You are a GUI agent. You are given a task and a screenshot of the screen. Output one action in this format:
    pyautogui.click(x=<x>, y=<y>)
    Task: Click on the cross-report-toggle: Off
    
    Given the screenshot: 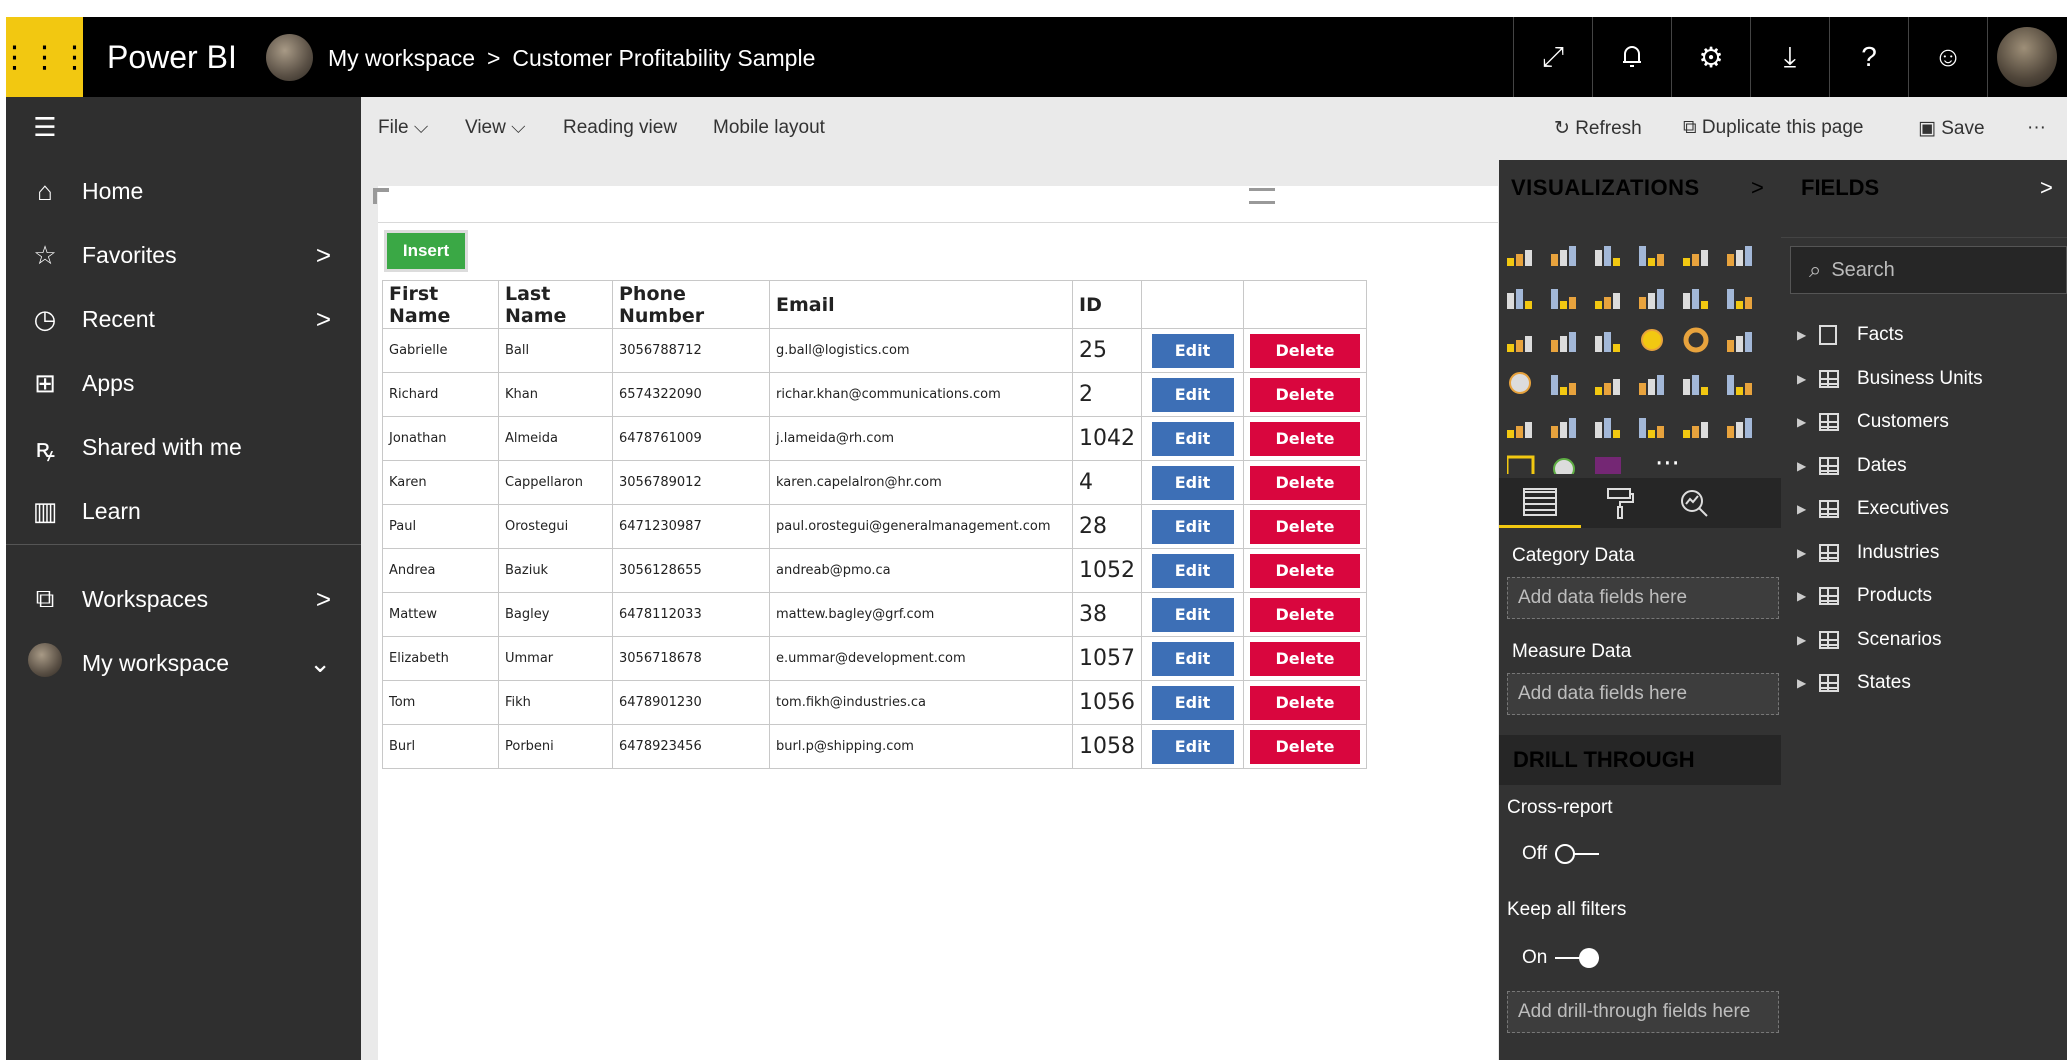 What is the action you would take?
    pyautogui.click(x=1560, y=854)
    